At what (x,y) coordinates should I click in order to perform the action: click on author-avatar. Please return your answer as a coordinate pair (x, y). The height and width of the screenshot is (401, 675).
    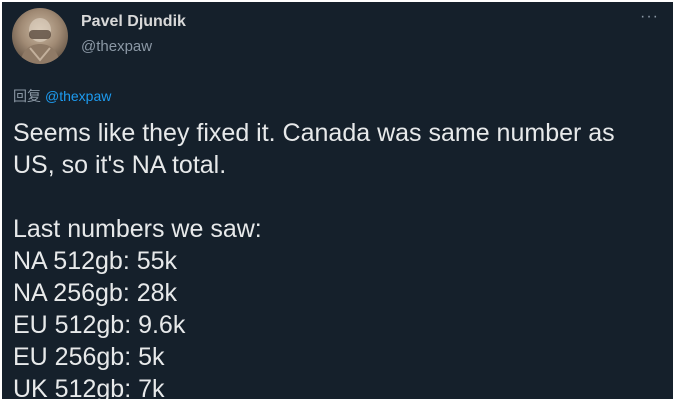
    Looking at the image, I should click on (40, 36).